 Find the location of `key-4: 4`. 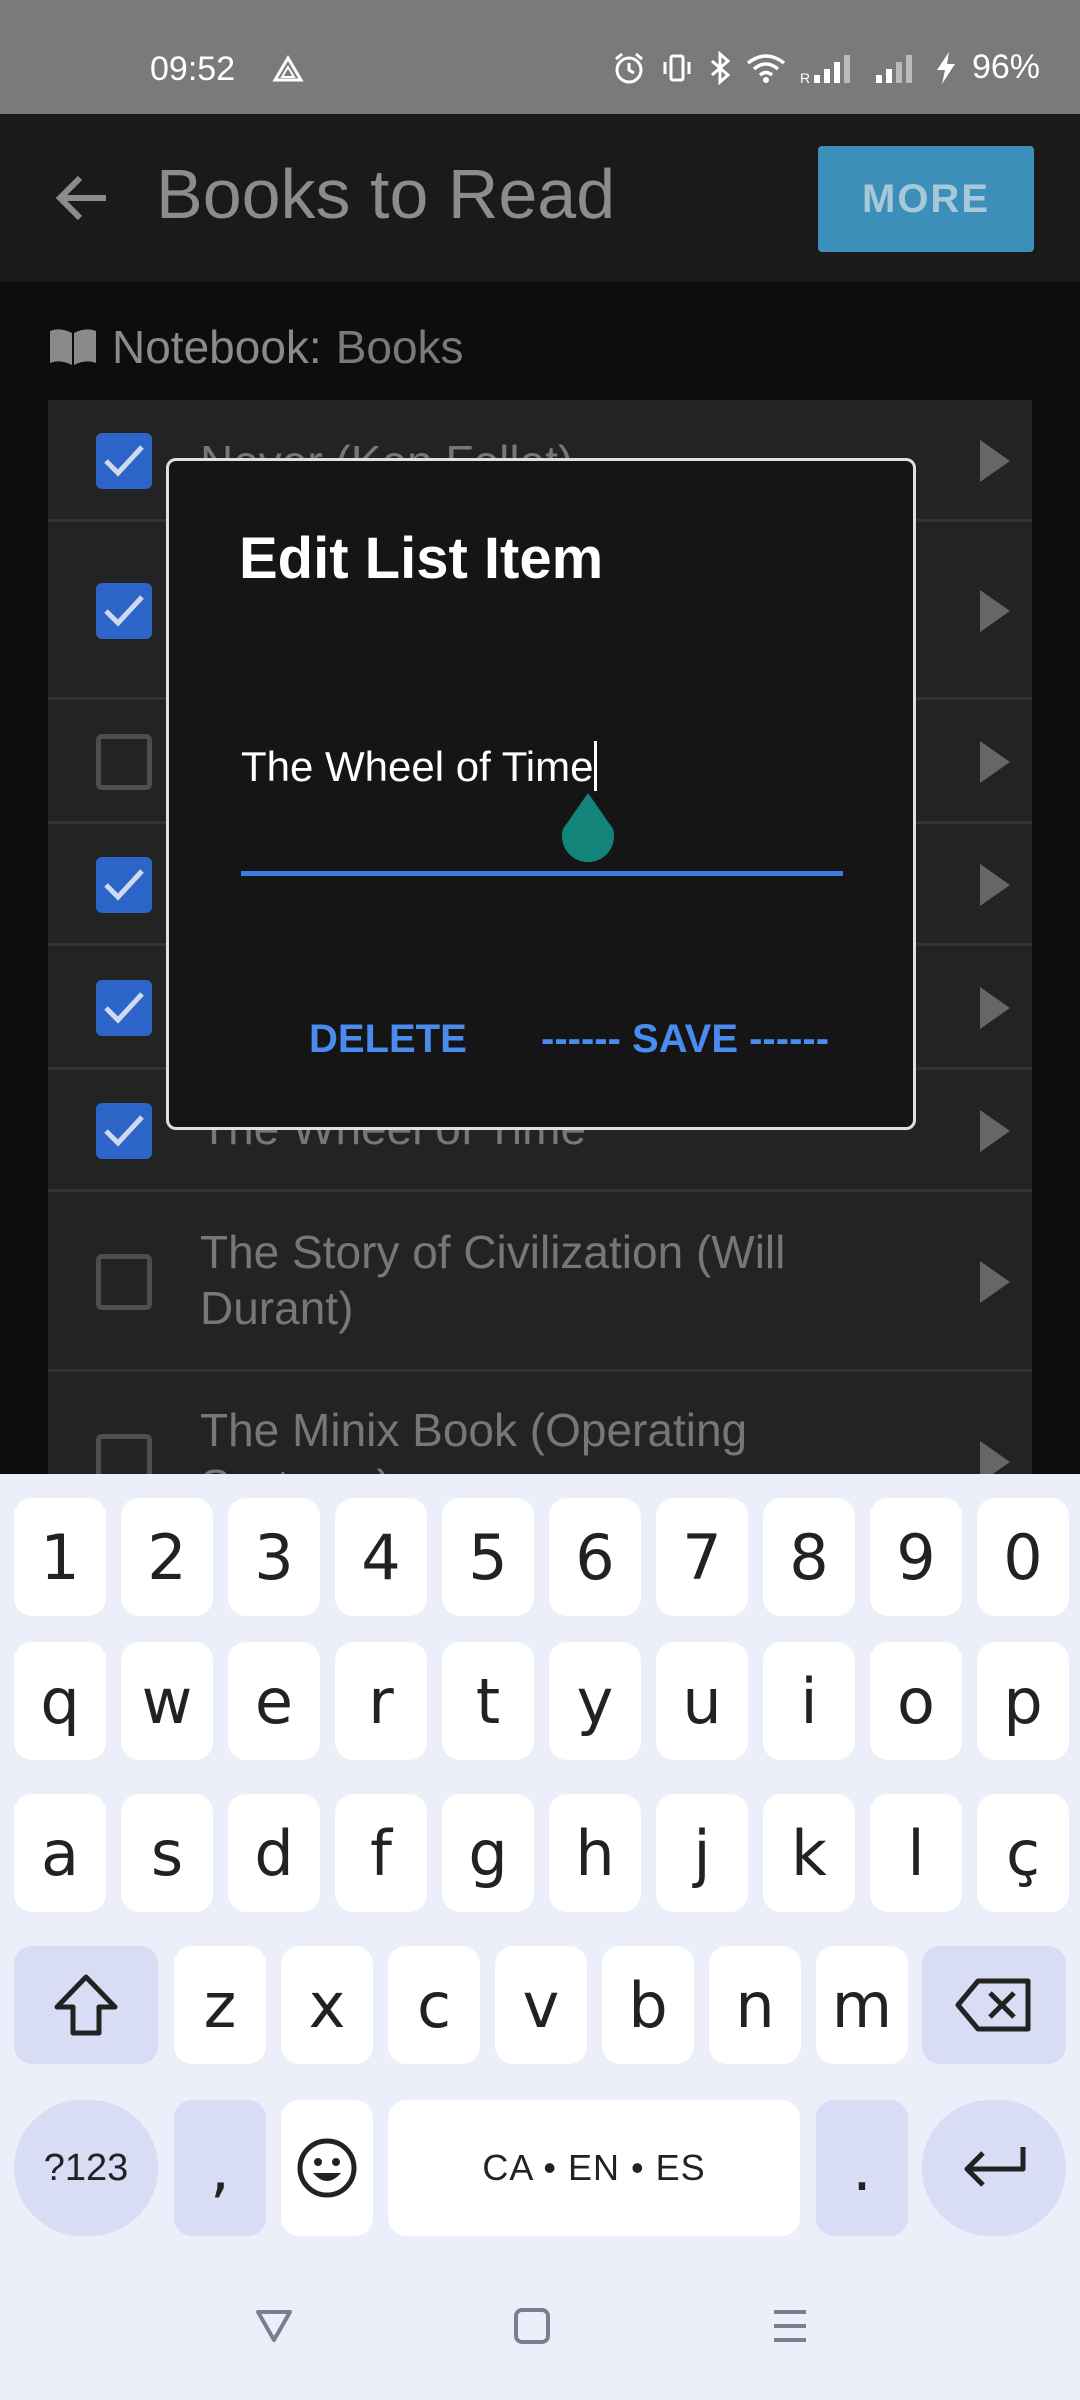

key-4: 4 is located at coordinates (381, 1557).